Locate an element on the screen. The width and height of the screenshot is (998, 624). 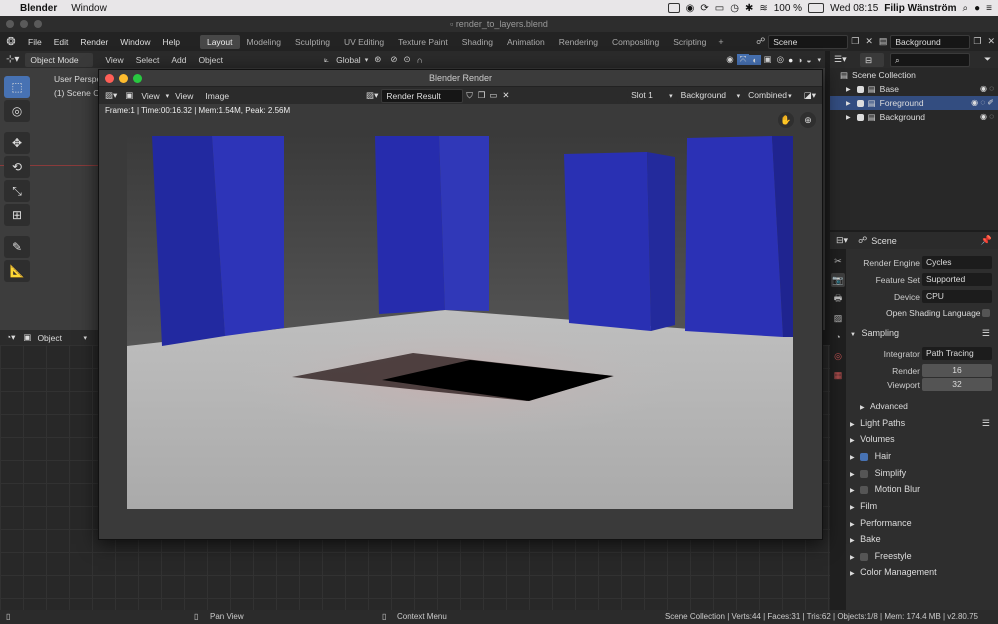
tab-modeling: Modeling is located at coordinates (264, 42).